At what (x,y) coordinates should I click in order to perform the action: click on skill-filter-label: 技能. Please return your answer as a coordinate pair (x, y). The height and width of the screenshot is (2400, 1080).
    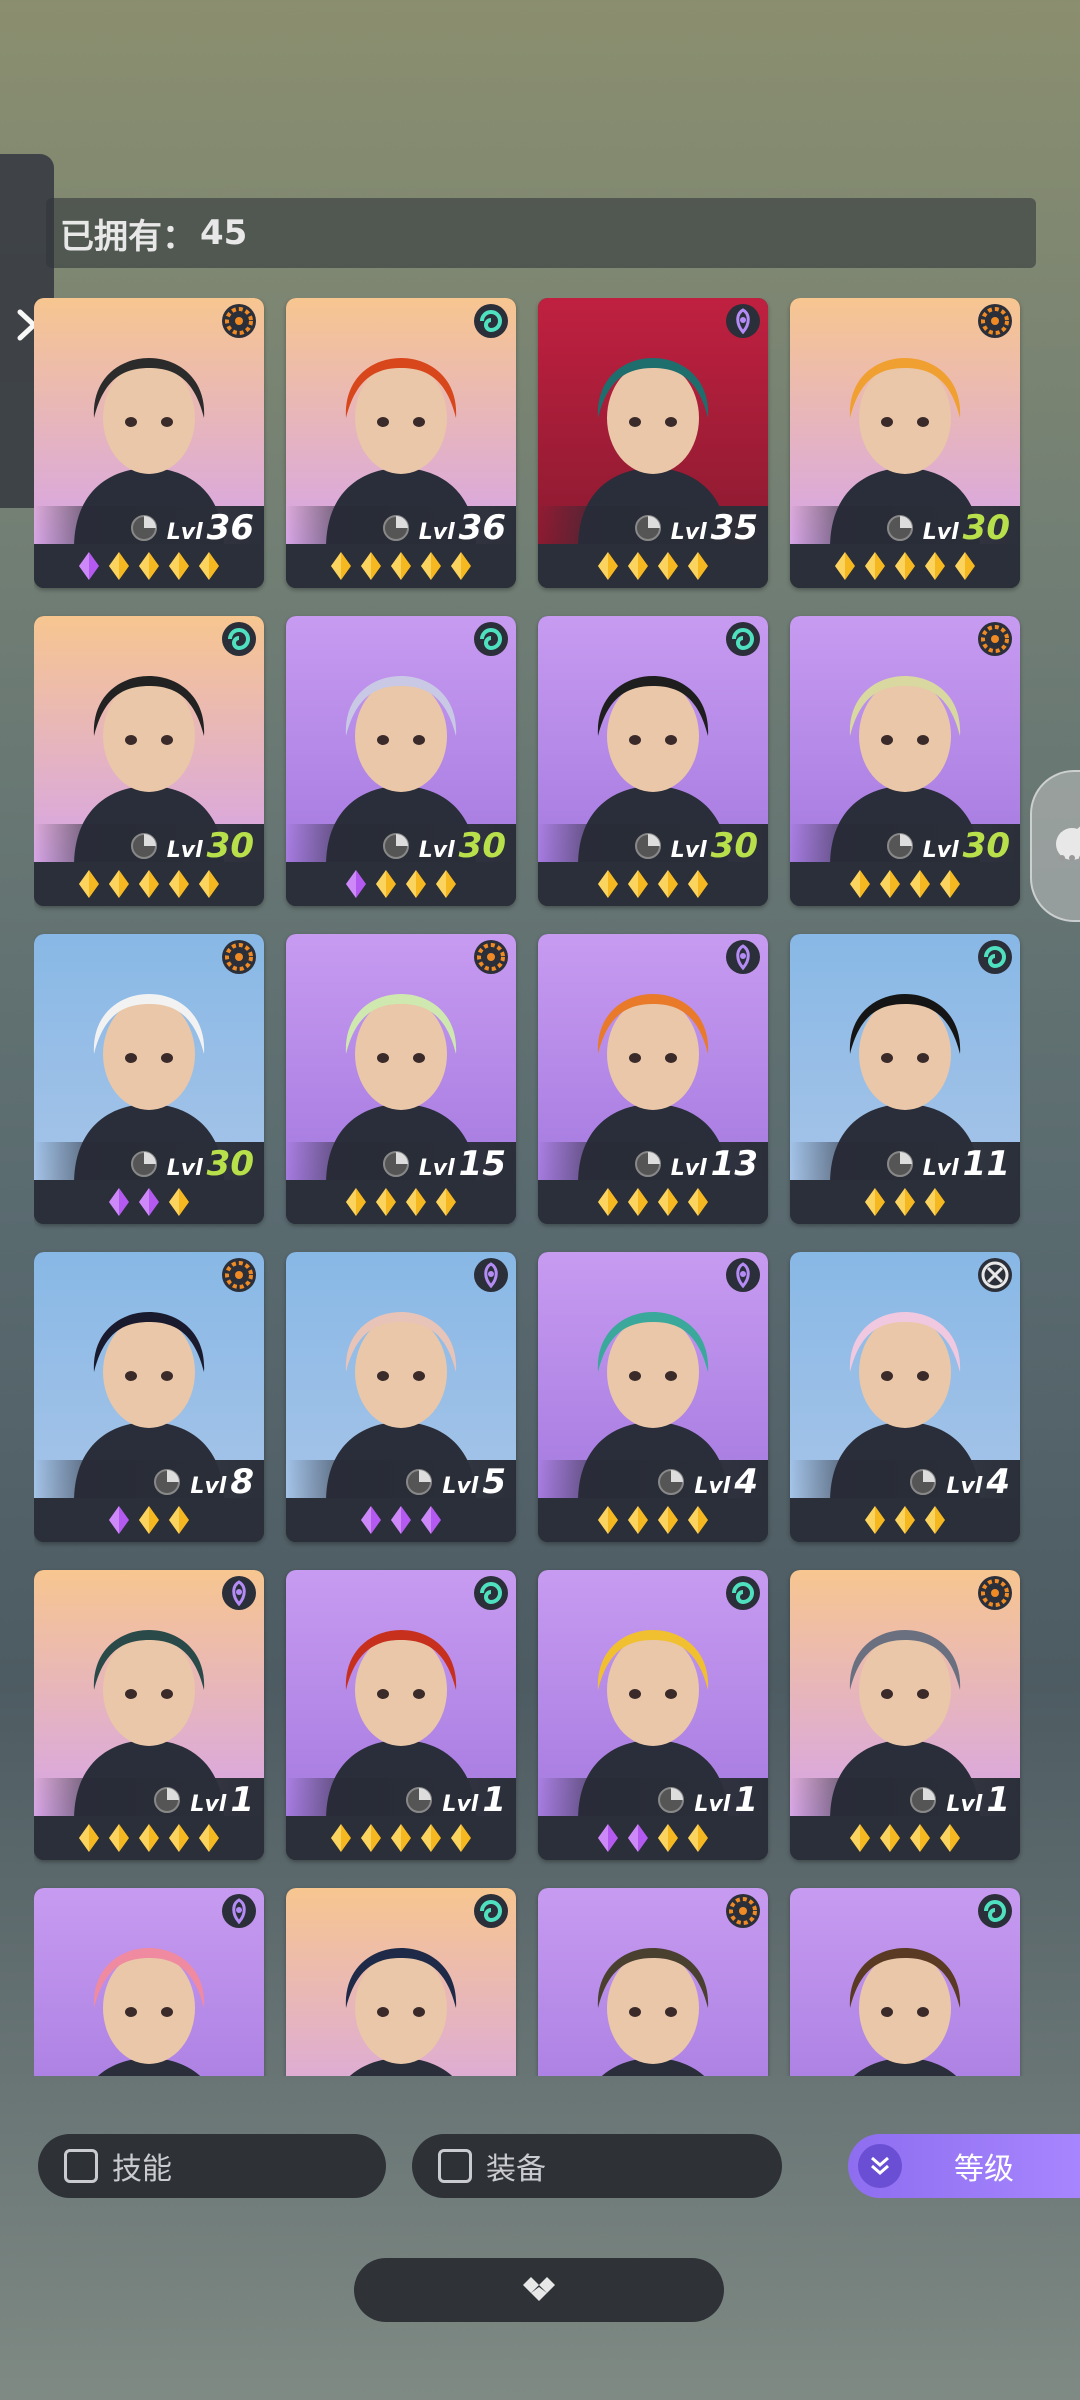
    Looking at the image, I should click on (142, 2169).